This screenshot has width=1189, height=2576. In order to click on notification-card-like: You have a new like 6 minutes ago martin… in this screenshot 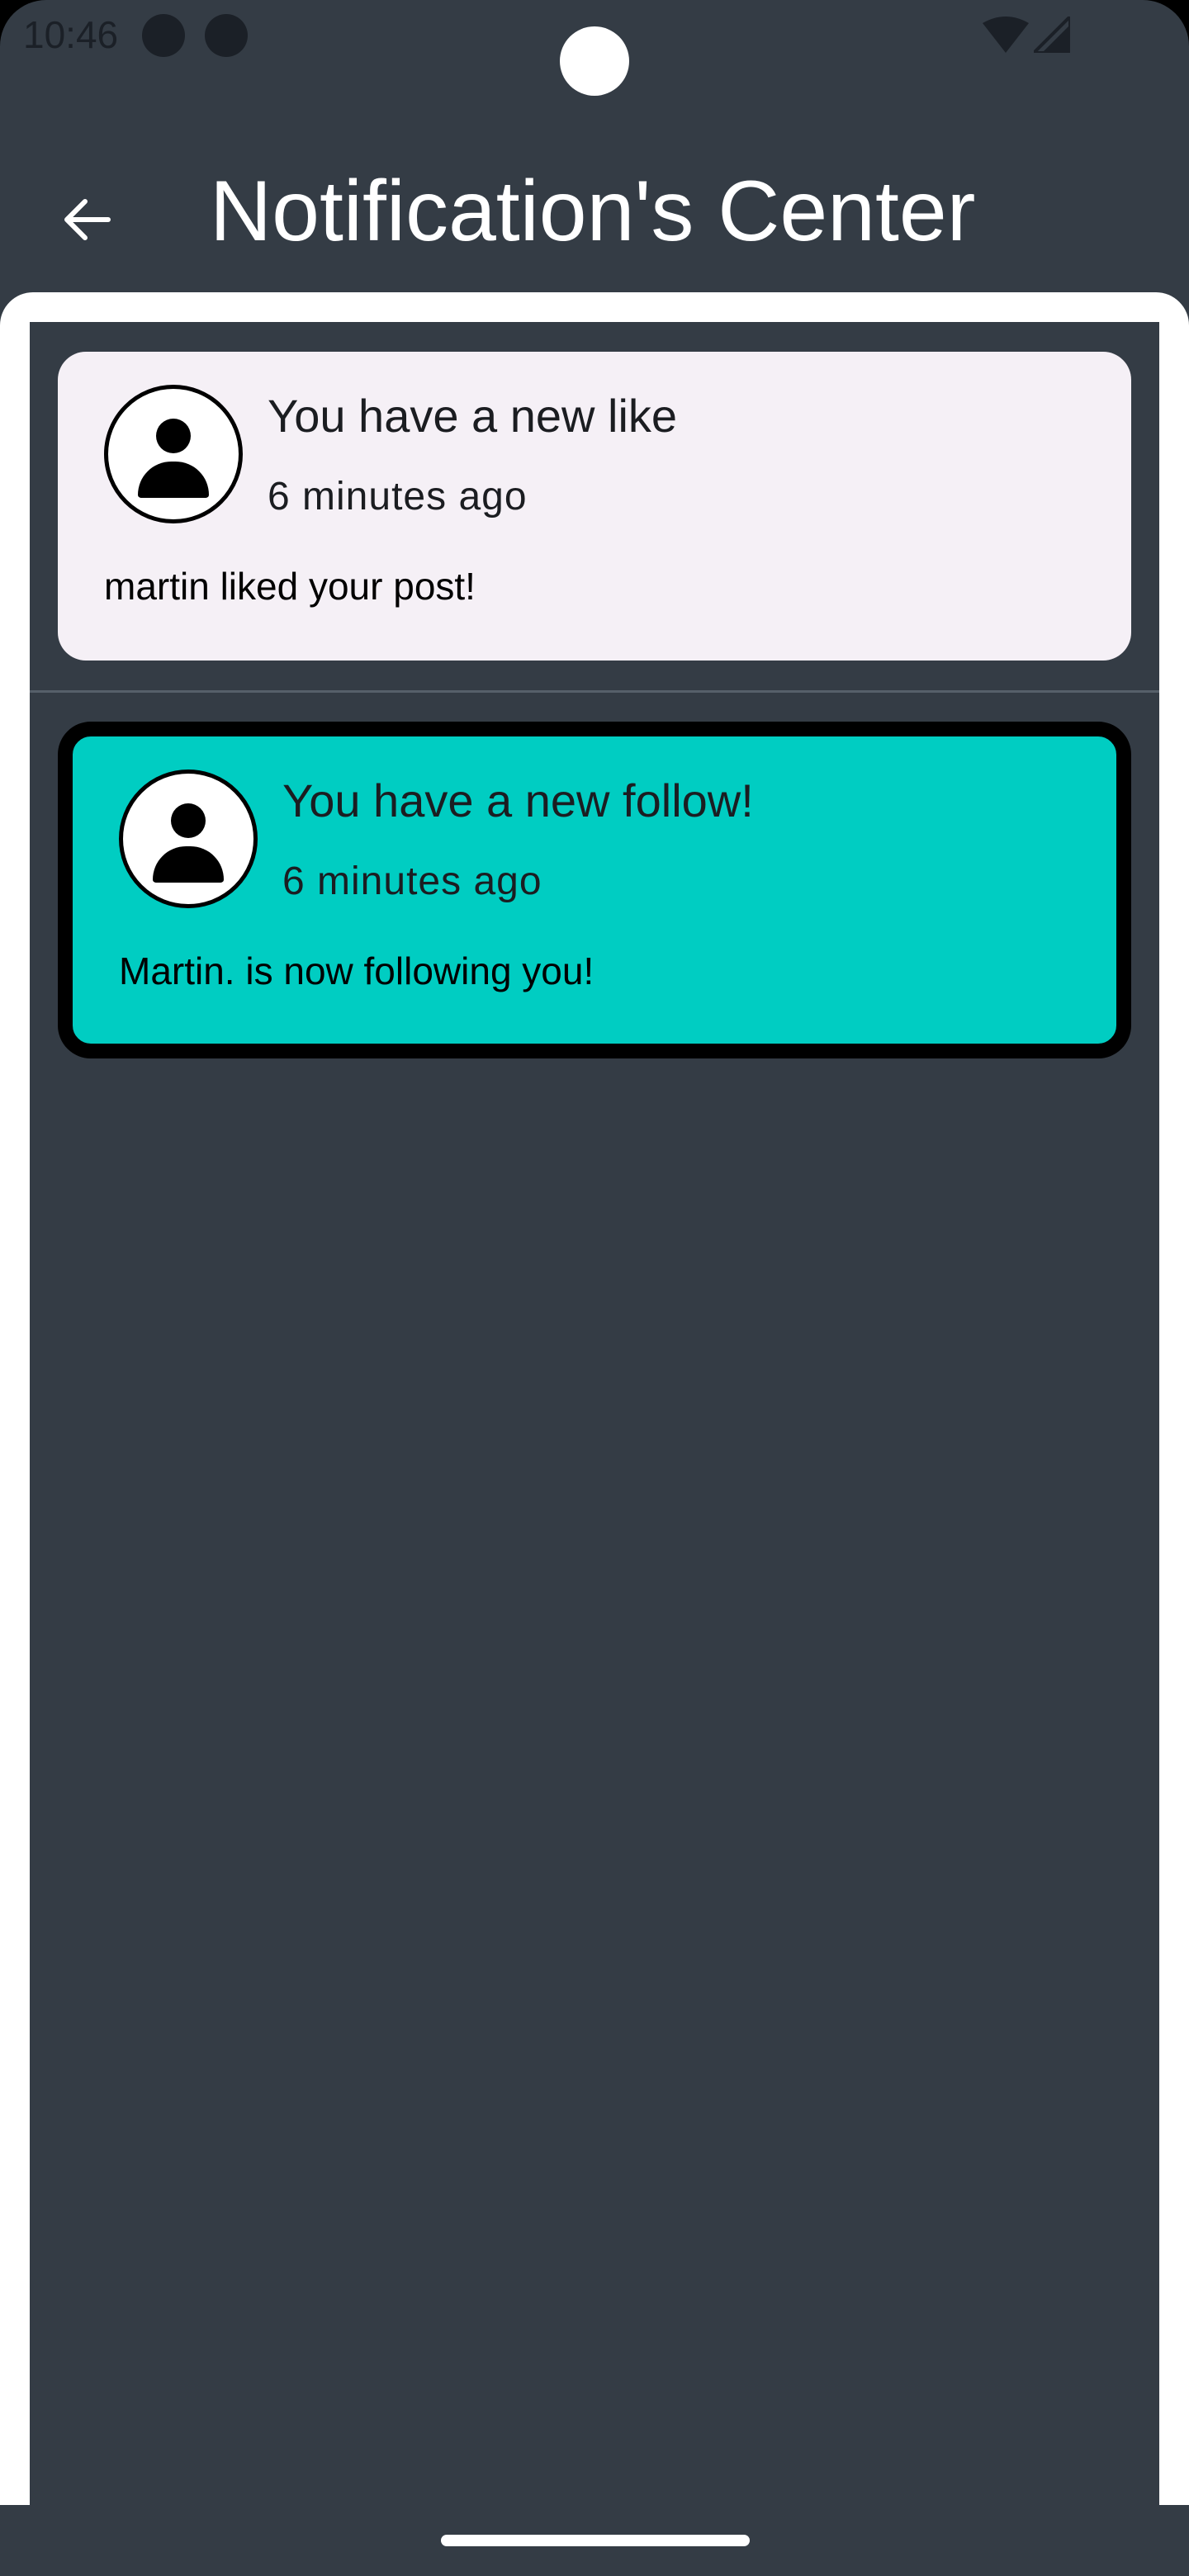, I will do `click(594, 506)`.